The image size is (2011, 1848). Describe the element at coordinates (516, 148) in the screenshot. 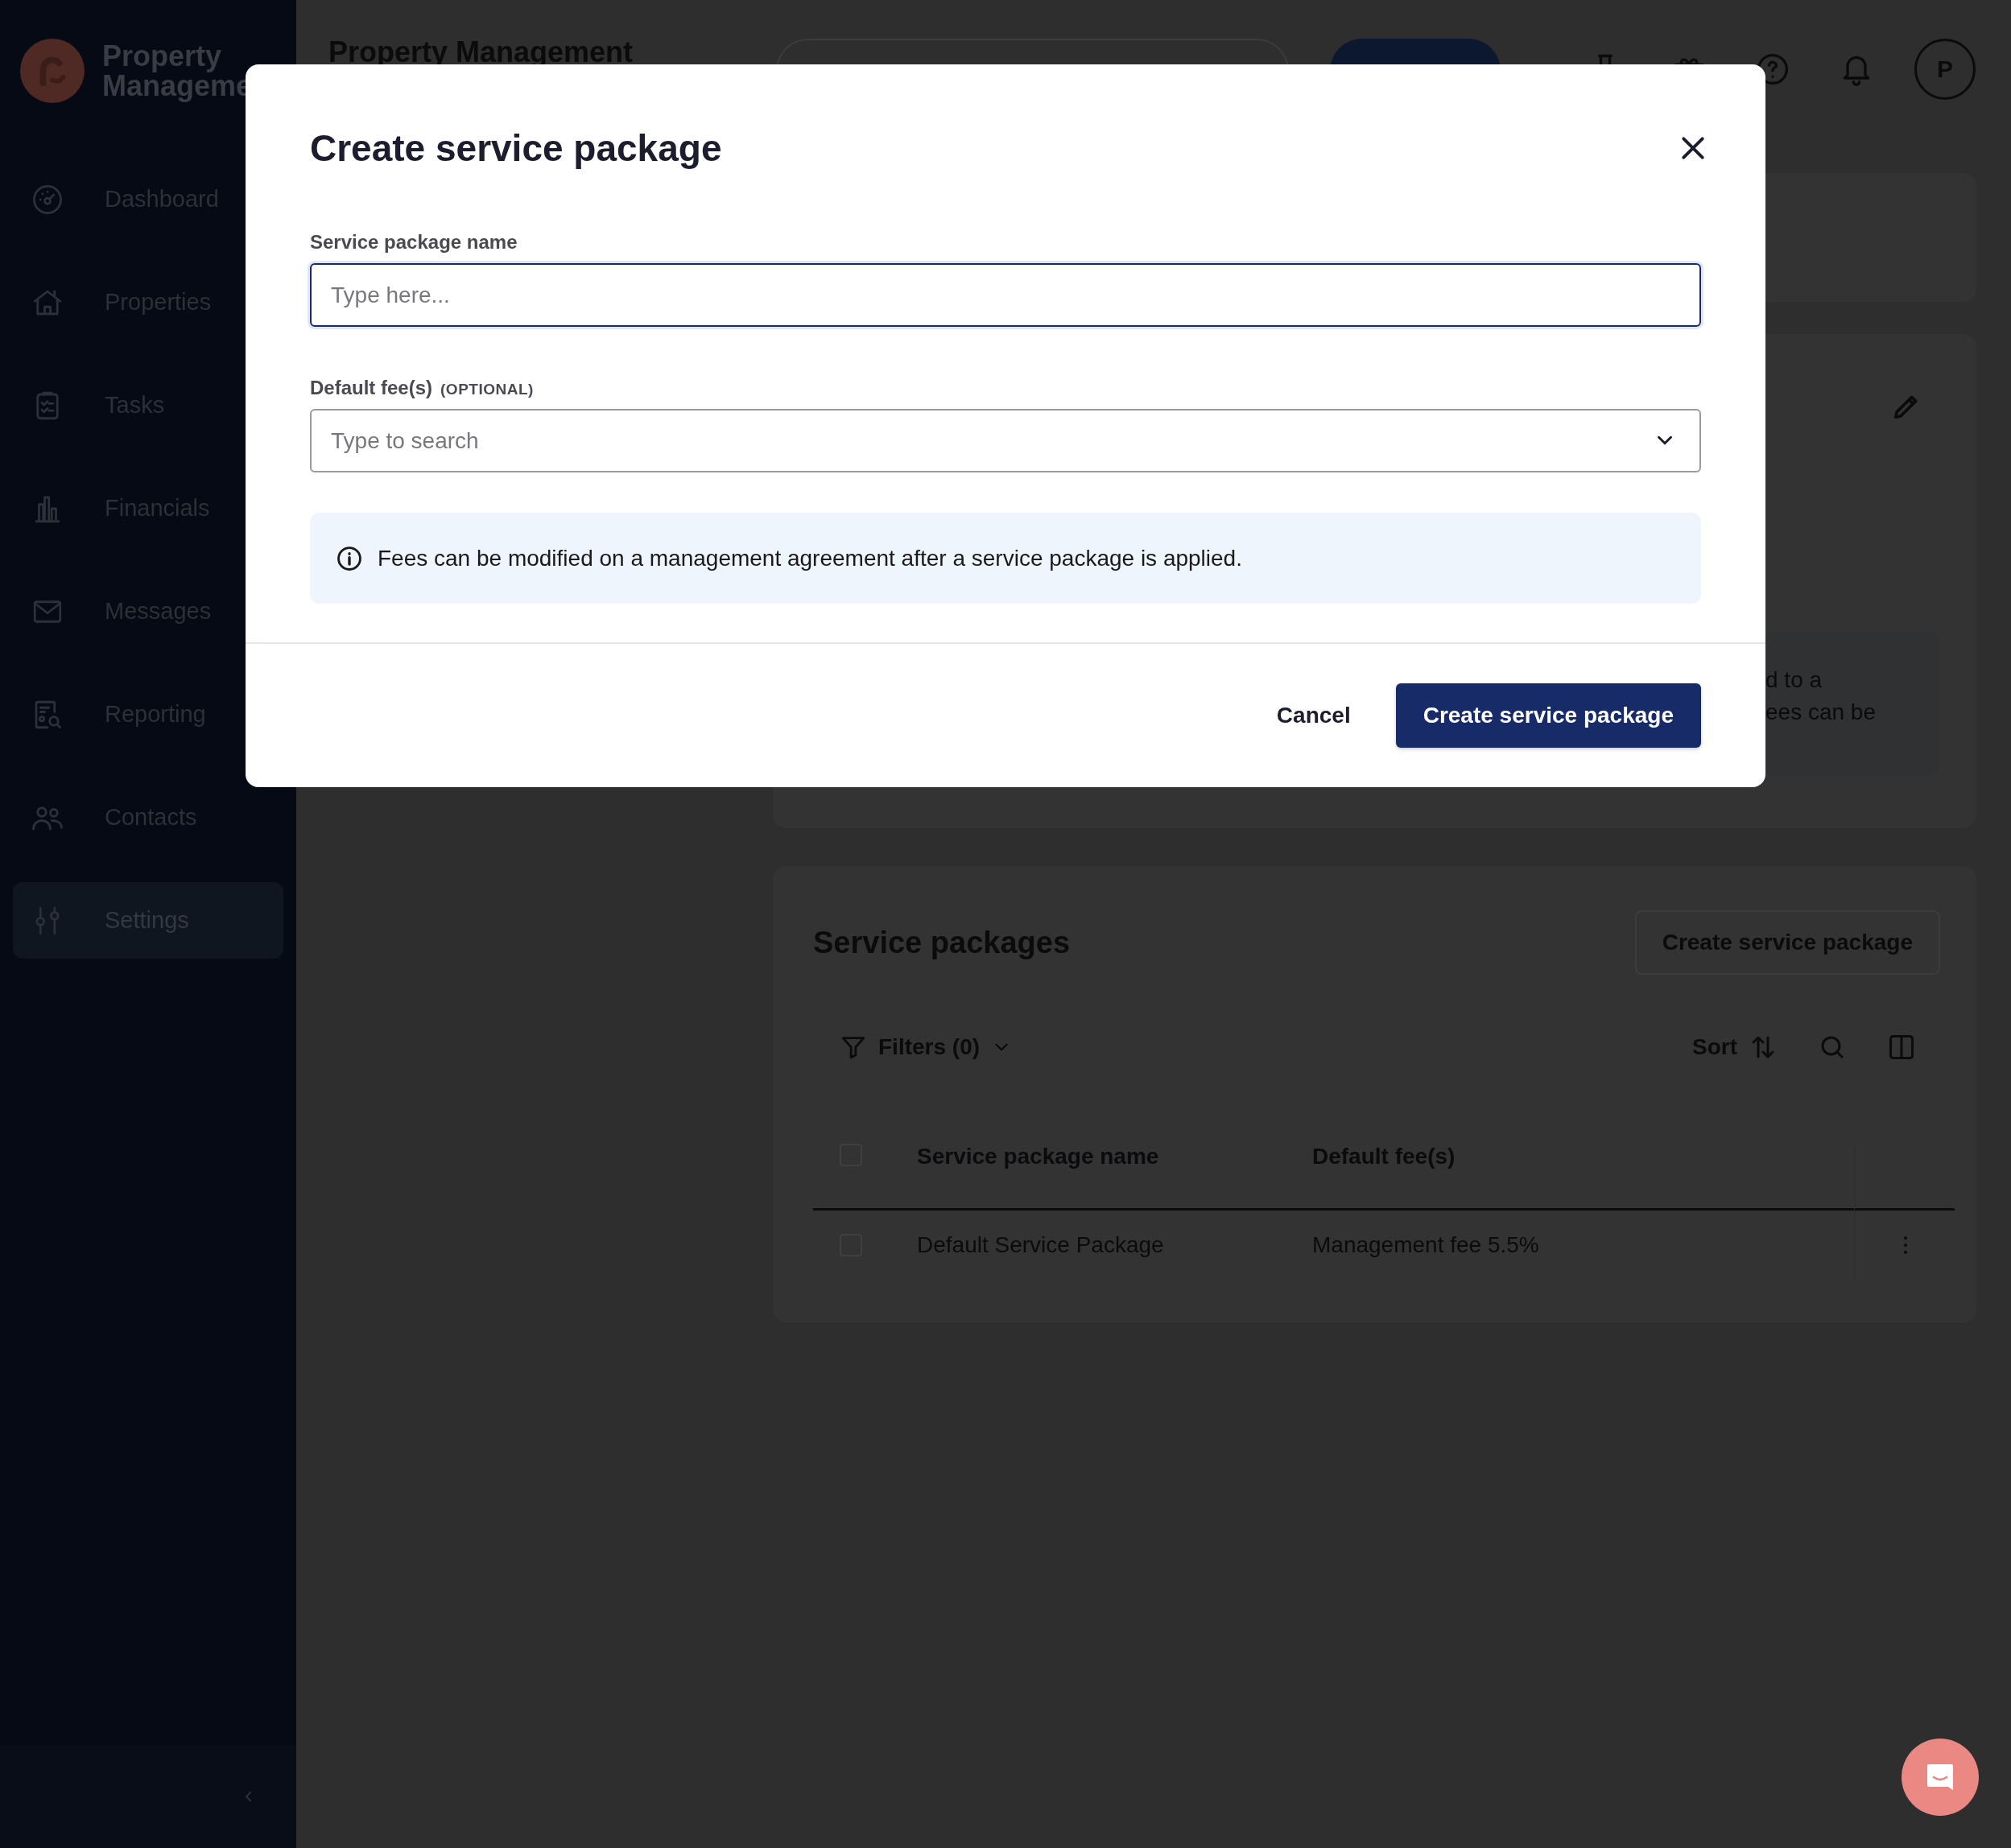

I see `dialog-title: Create service package` at that location.